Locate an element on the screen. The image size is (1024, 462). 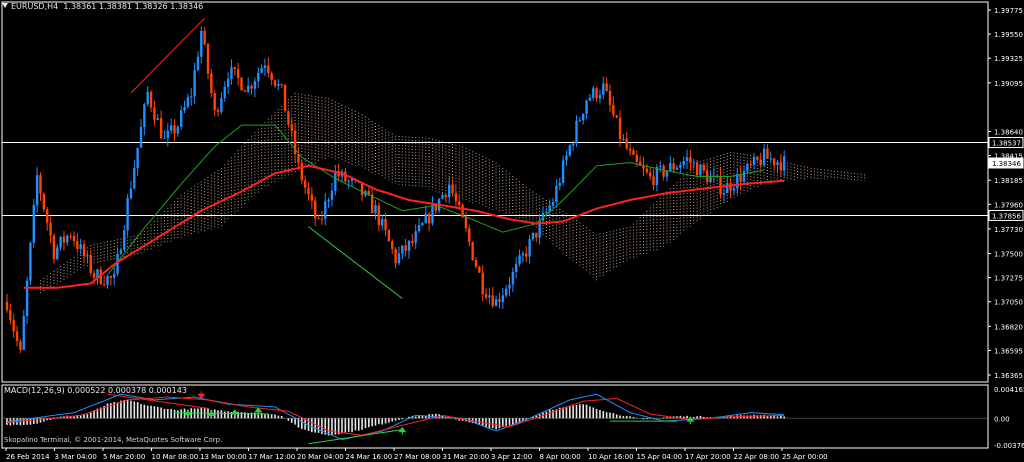
y-tick-label: 1.39775 is located at coordinates (1008, 11).